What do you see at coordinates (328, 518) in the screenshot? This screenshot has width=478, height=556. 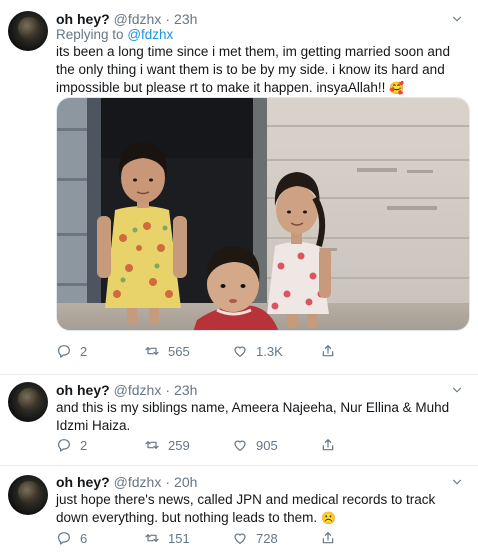 I see `frowning-face-icon: ☹️` at bounding box center [328, 518].